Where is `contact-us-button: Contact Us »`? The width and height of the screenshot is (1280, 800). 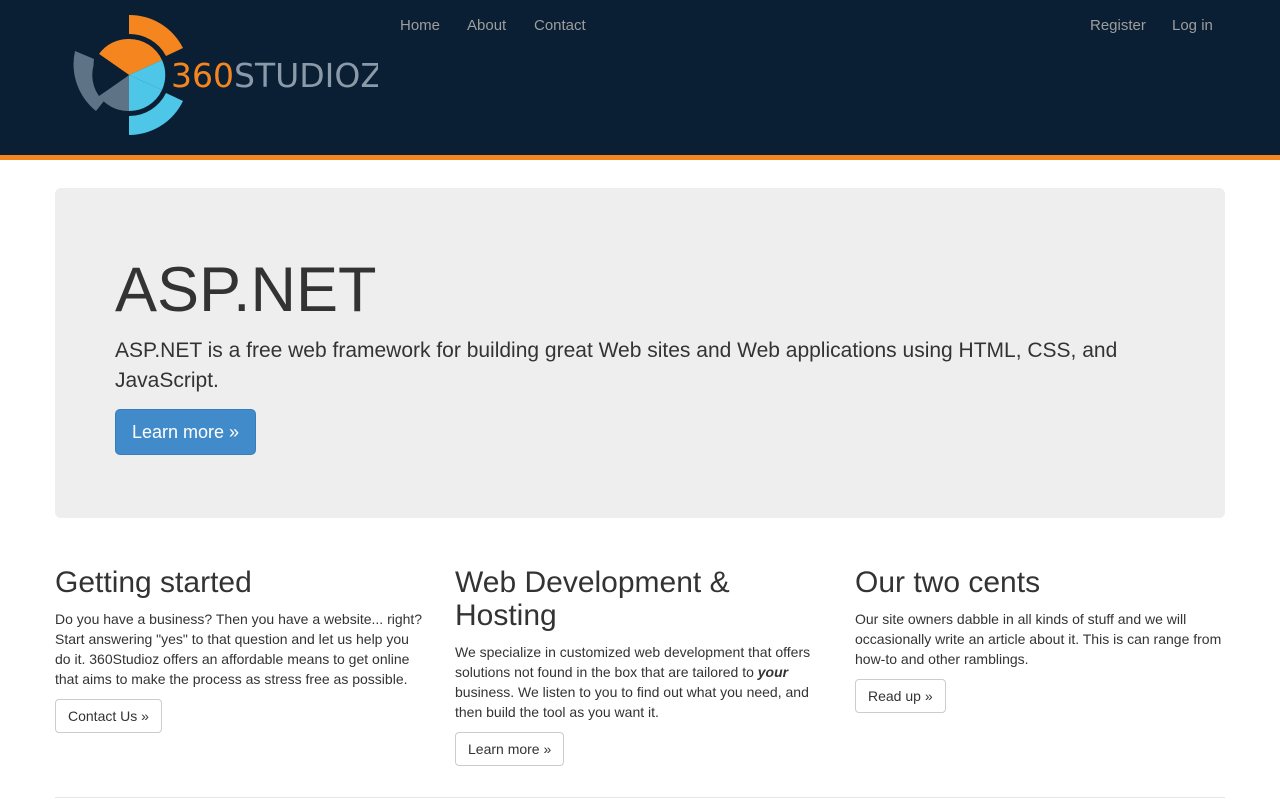 contact-us-button: Contact Us » is located at coordinates (108, 716).